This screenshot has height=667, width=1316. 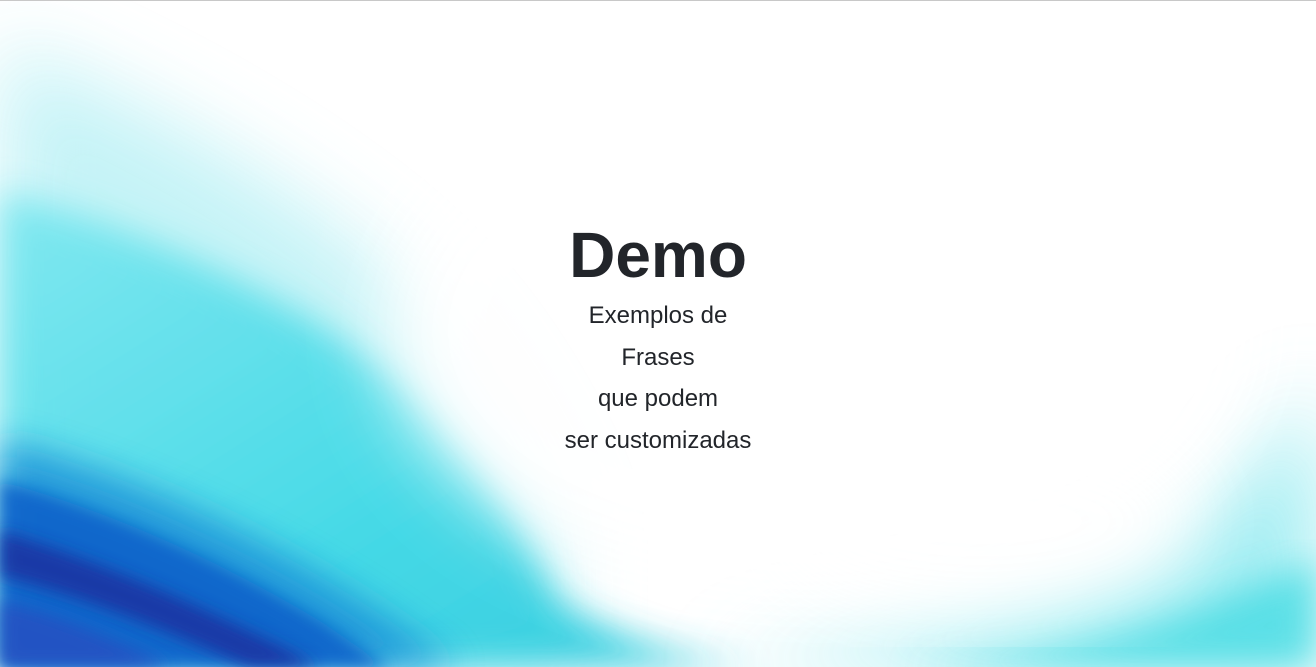 I want to click on hero-phrase-line: Frases, so click(x=658, y=357).